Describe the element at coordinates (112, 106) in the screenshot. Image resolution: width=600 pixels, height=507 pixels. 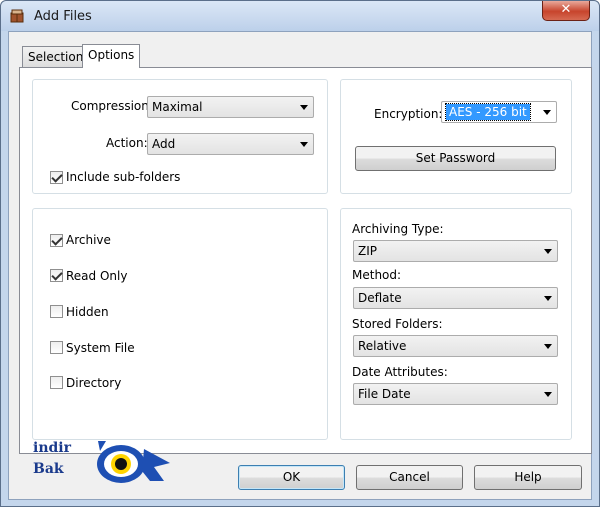
I see `compression-label: Compression:` at that location.